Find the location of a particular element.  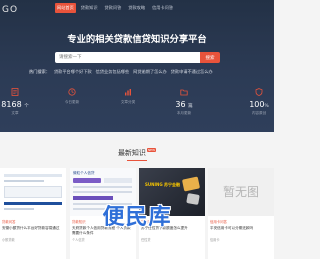

shield-icon is located at coordinates (259, 93).